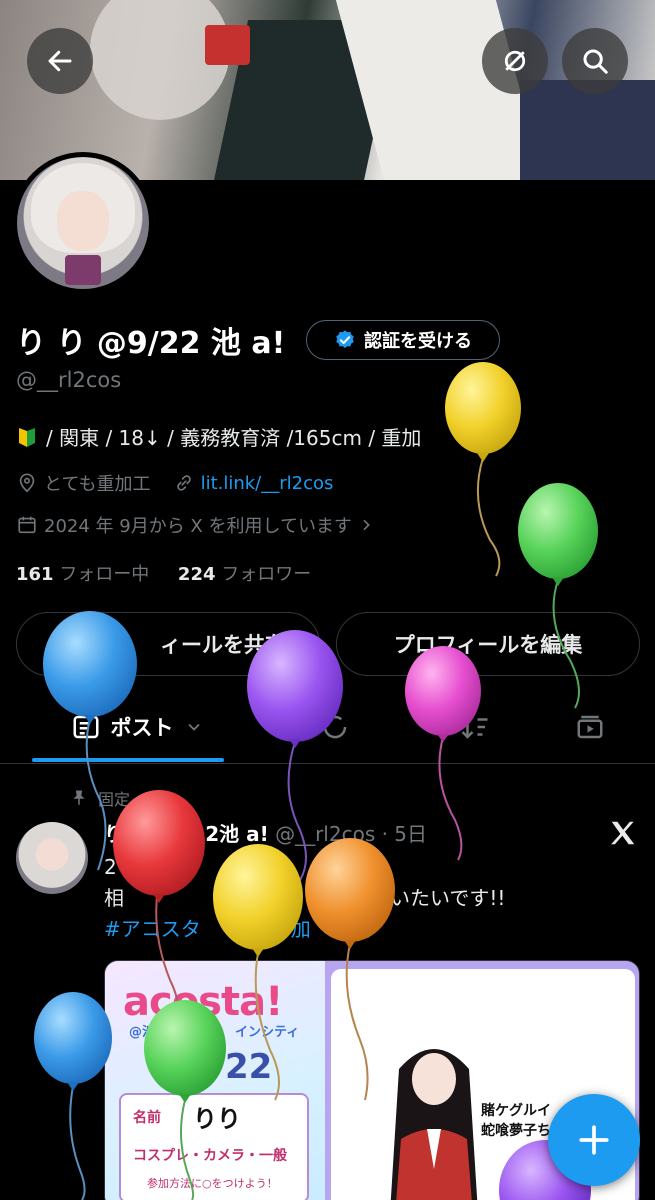  I want to click on balloon-blue-bottom, so click(73, 1096).